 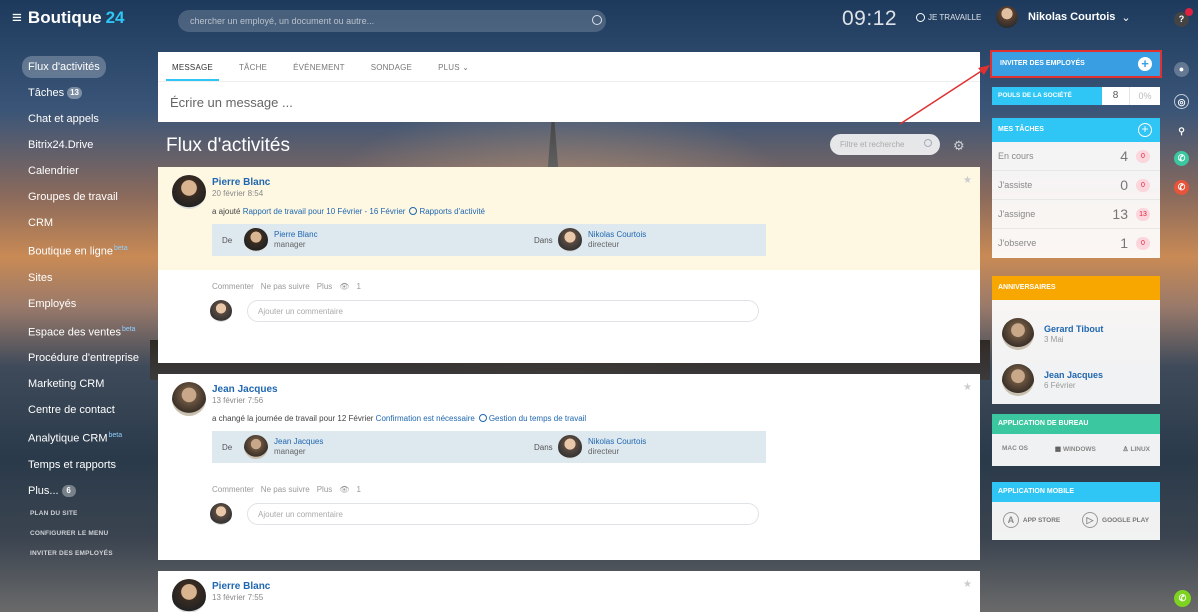 I want to click on widget-header: MES TÂCHES +, so click(x=1076, y=130).